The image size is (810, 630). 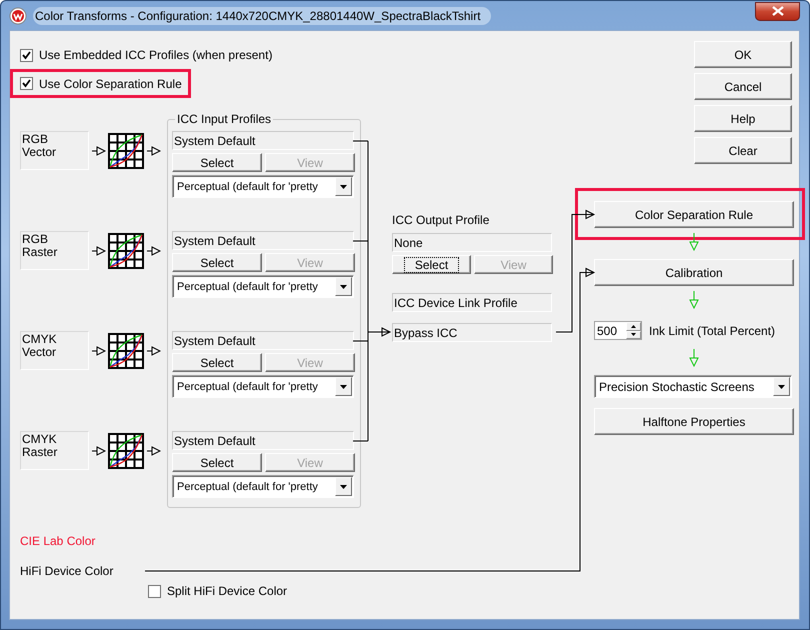 I want to click on close-icon, so click(x=778, y=11).